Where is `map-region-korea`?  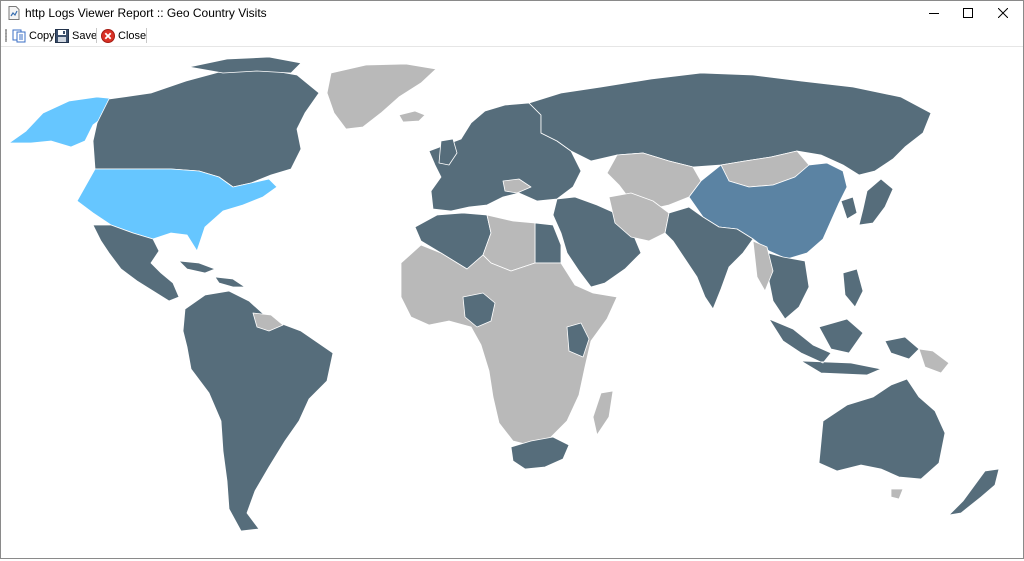 map-region-korea is located at coordinates (849, 208).